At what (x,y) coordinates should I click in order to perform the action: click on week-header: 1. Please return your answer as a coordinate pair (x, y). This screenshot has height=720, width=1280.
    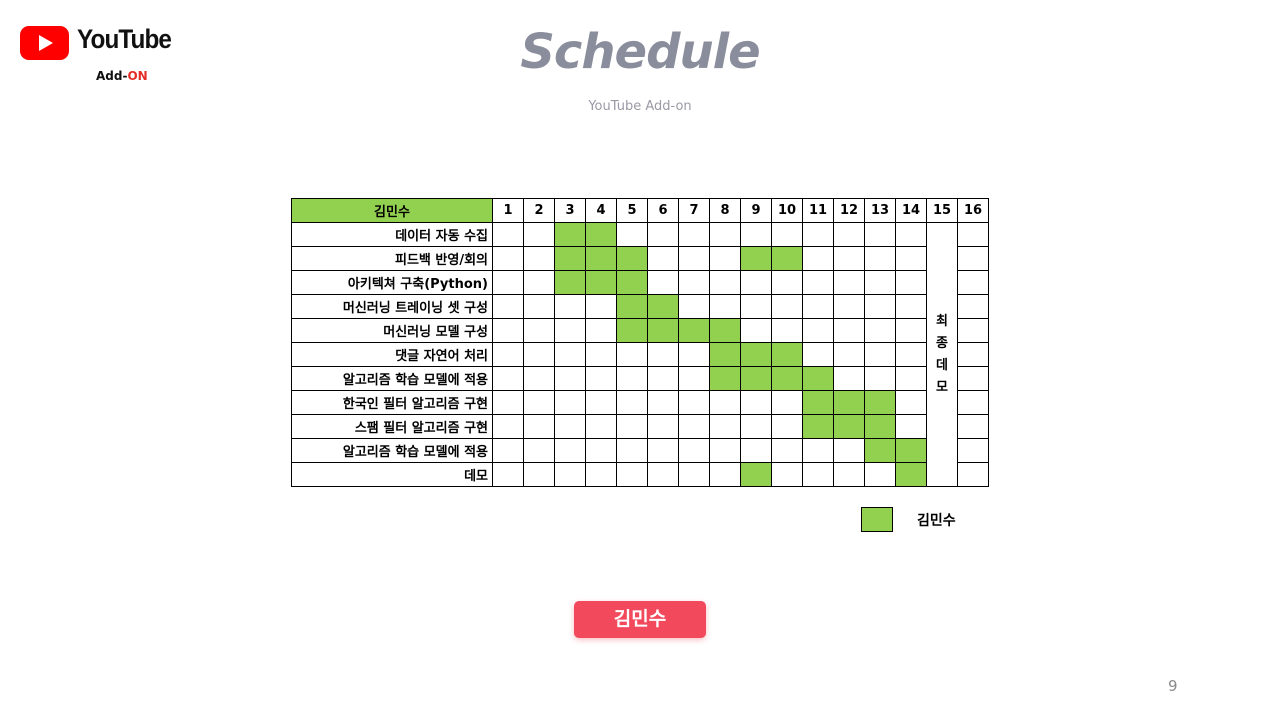
    Looking at the image, I should click on (508, 210).